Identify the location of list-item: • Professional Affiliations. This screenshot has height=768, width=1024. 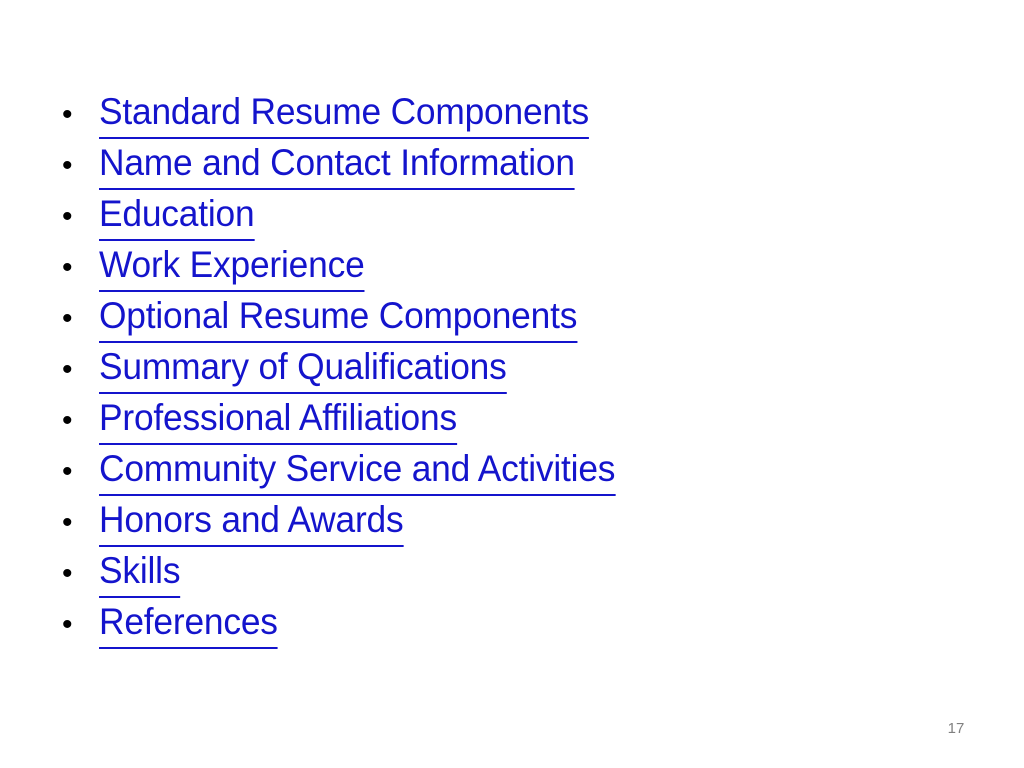
(508, 418).